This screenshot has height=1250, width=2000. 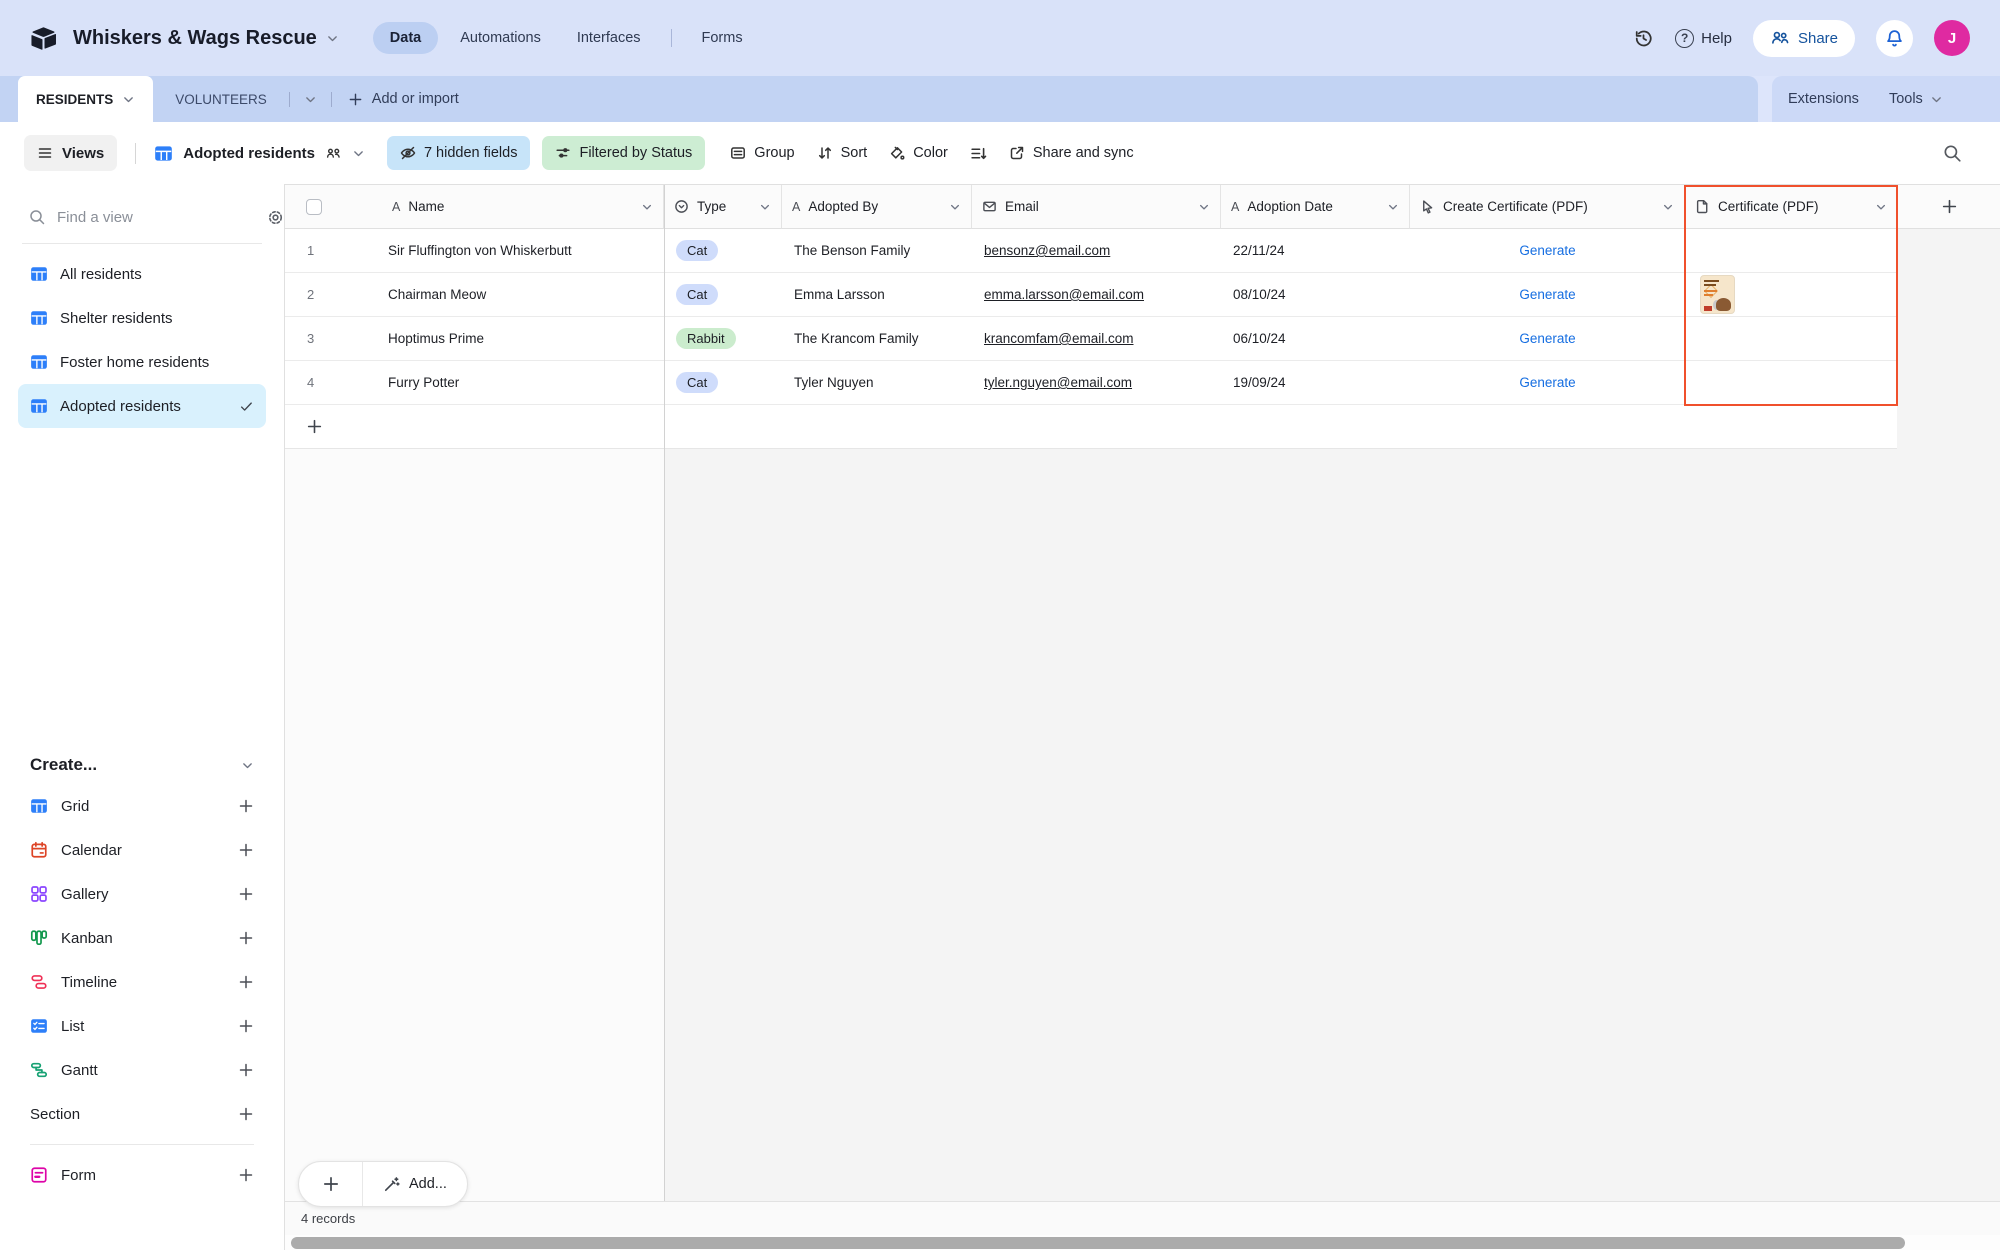 What do you see at coordinates (723, 338) in the screenshot?
I see `type-cell: Rabbit` at bounding box center [723, 338].